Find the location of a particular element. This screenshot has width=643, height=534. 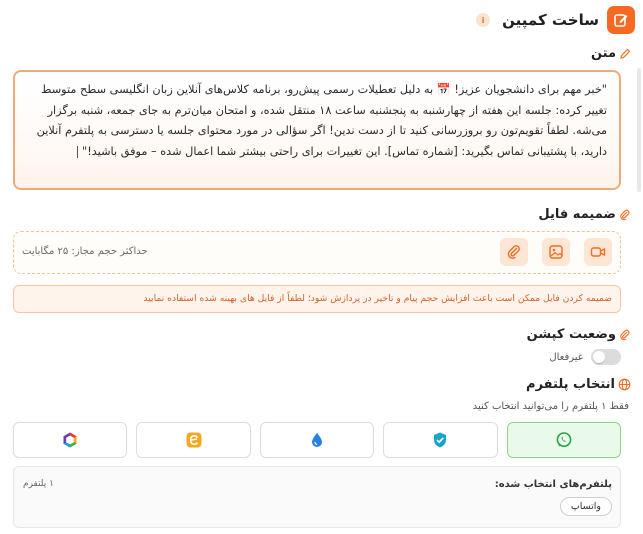

video-icon is located at coordinates (598, 252).